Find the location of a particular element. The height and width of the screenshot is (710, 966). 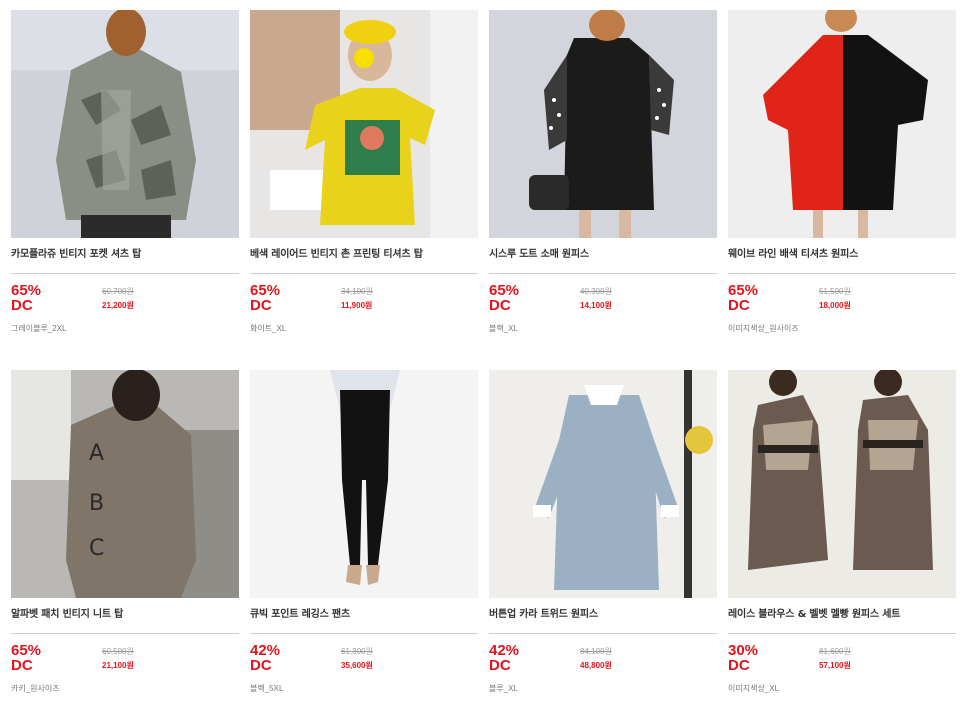

product-name: 웨이브 라인 배색 티셔츠 원피스 is located at coordinates (842, 255).